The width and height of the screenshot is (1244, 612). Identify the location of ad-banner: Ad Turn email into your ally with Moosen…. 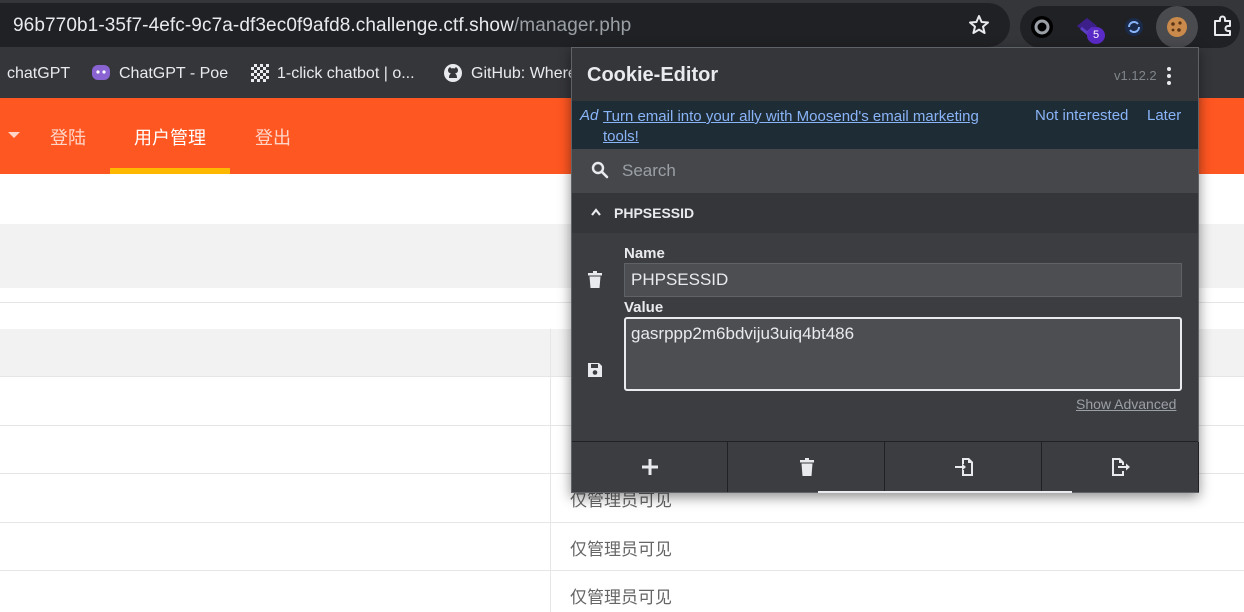
(885, 125).